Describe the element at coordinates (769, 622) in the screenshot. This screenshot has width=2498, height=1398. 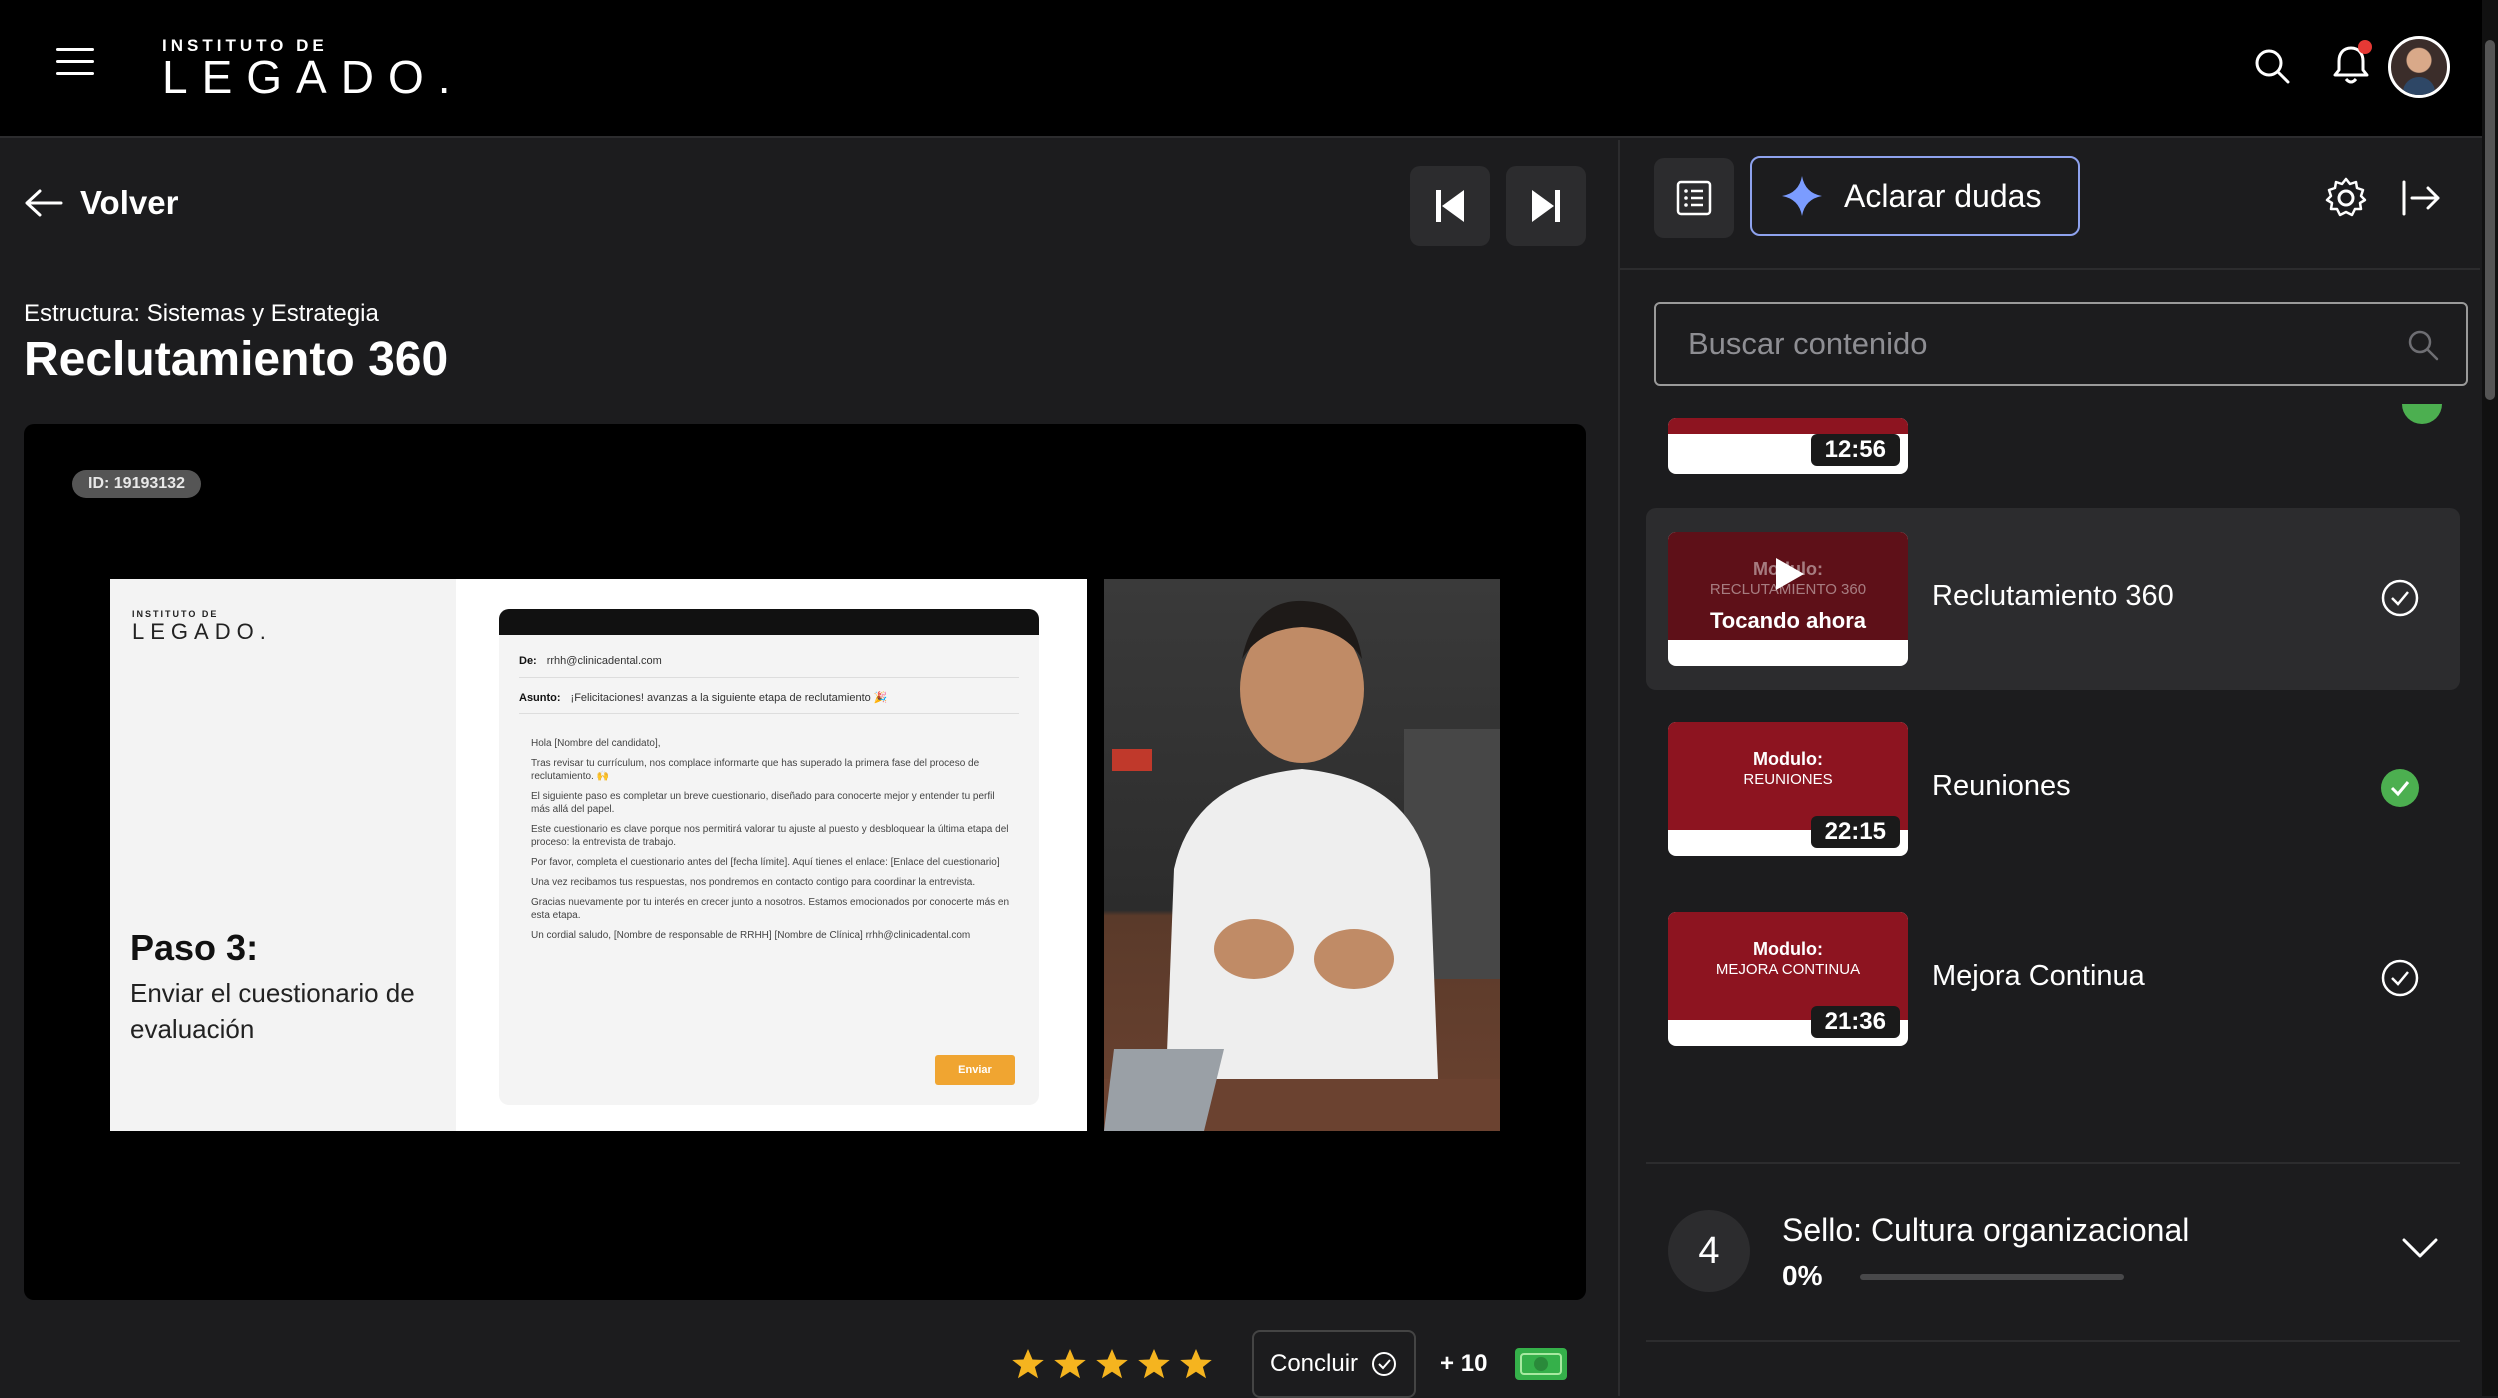
I see `email-title-bar` at that location.